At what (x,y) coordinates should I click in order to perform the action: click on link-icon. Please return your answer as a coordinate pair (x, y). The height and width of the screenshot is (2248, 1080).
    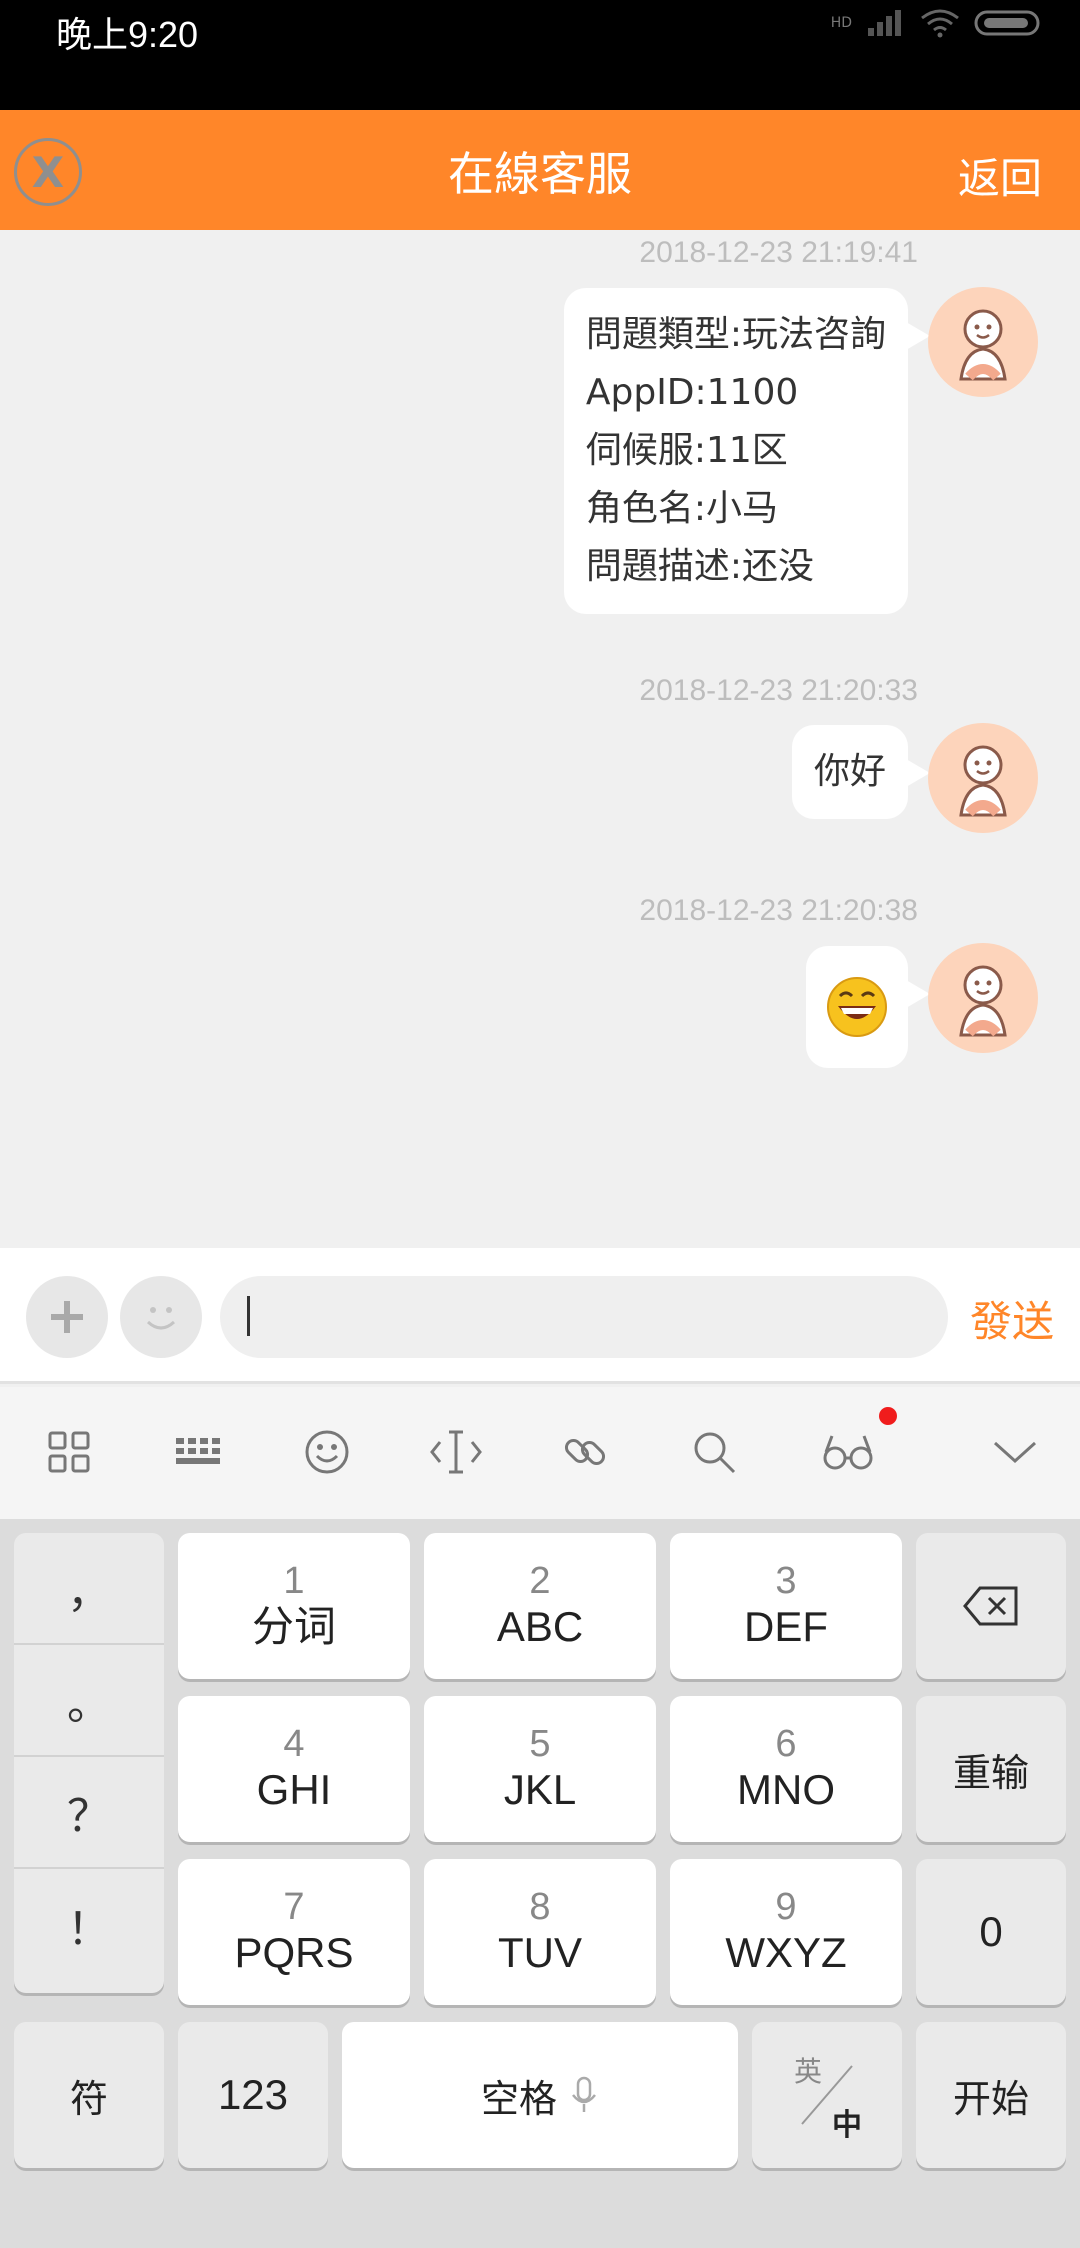
    Looking at the image, I should click on (585, 1452).